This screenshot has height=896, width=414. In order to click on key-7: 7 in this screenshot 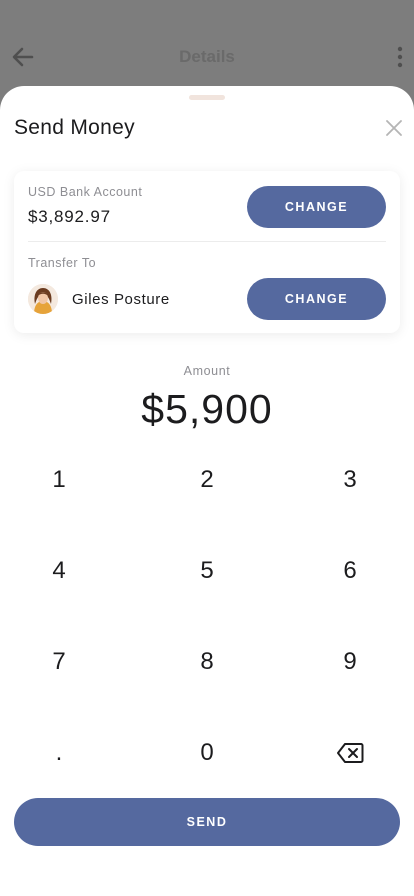, I will do `click(59, 662)`.